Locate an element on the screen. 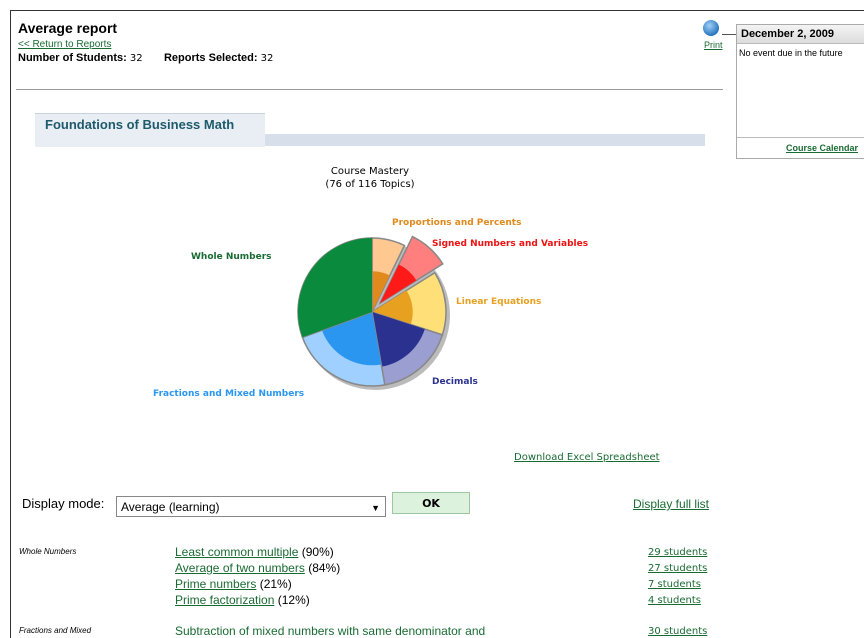 Image resolution: width=864 pixels, height=638 pixels. topic-percent: (21%) is located at coordinates (275, 584).